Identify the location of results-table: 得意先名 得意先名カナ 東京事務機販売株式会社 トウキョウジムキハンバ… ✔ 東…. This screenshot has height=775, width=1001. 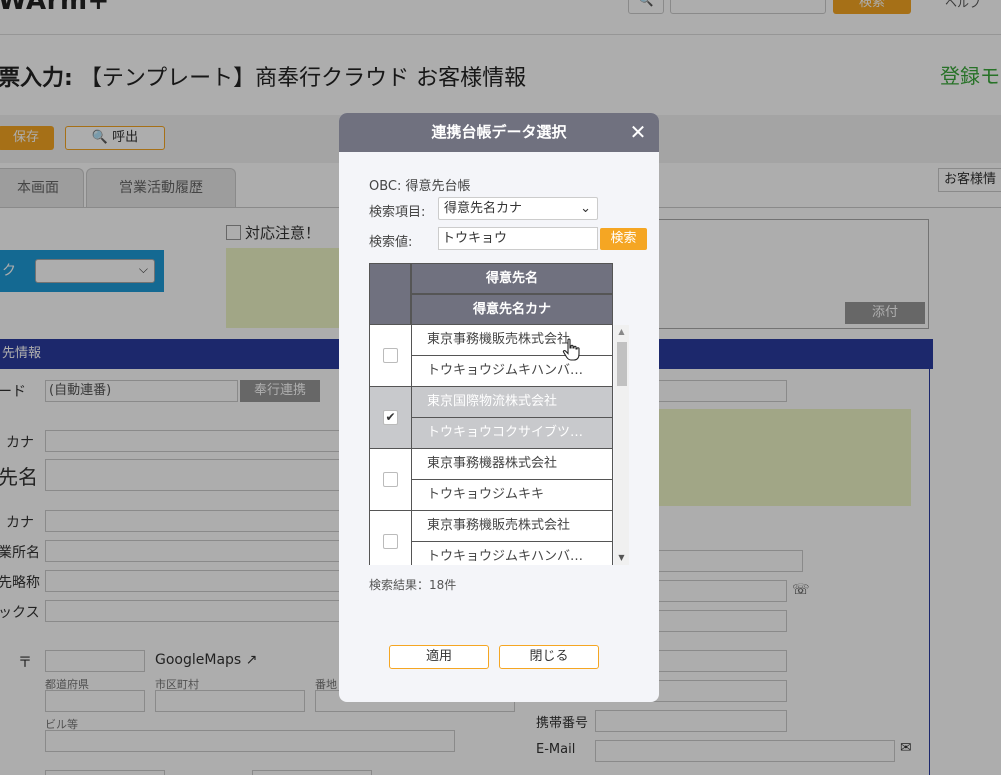
(491, 414).